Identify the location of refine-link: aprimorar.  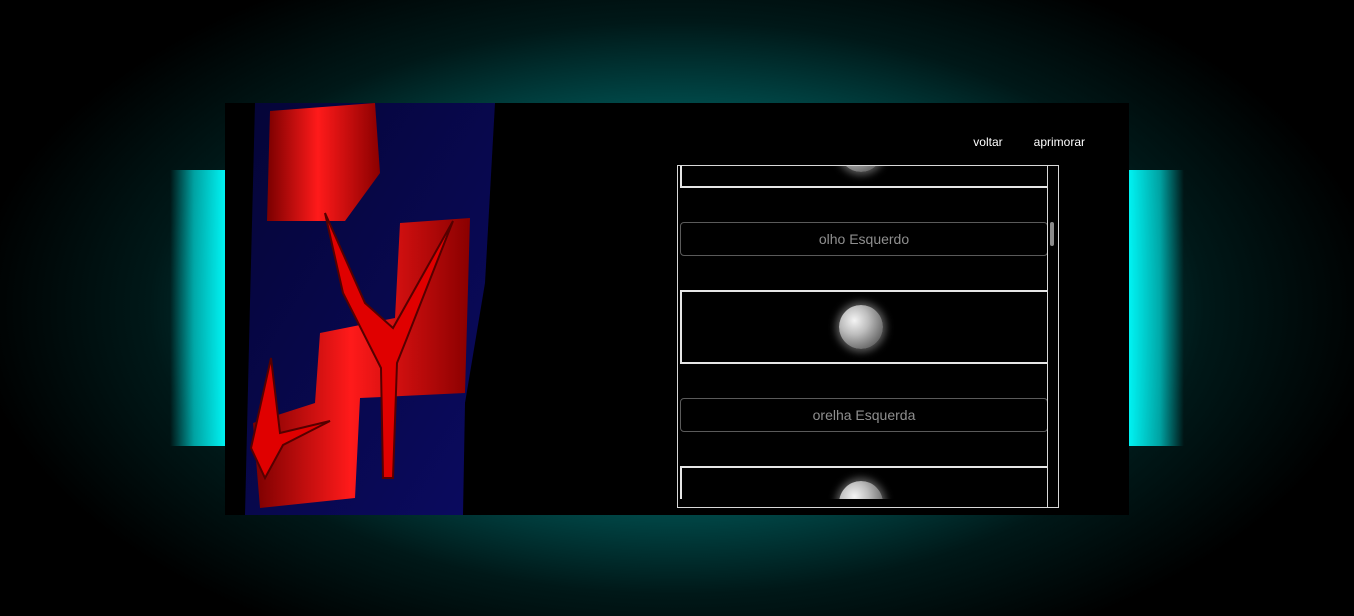
(1059, 142).